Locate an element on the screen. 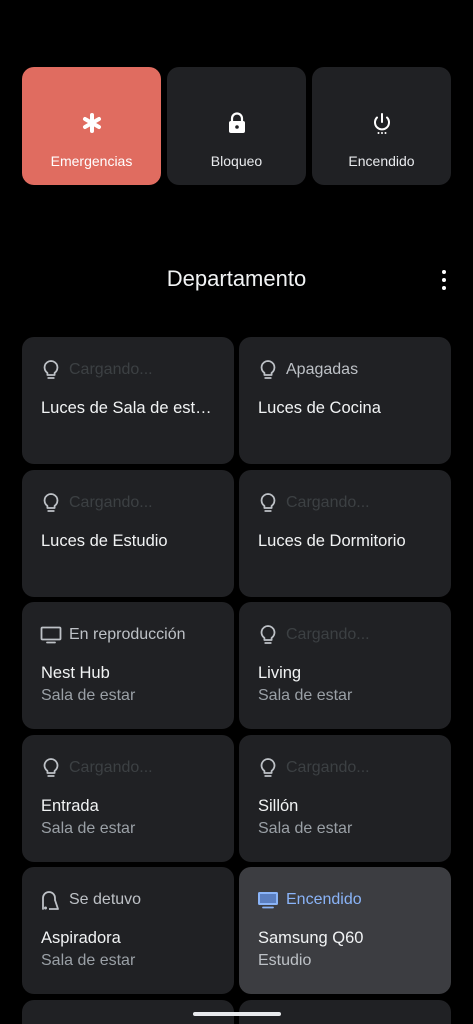 Image resolution: width=473 pixels, height=1024 pixels. display-icon is located at coordinates (51, 635).